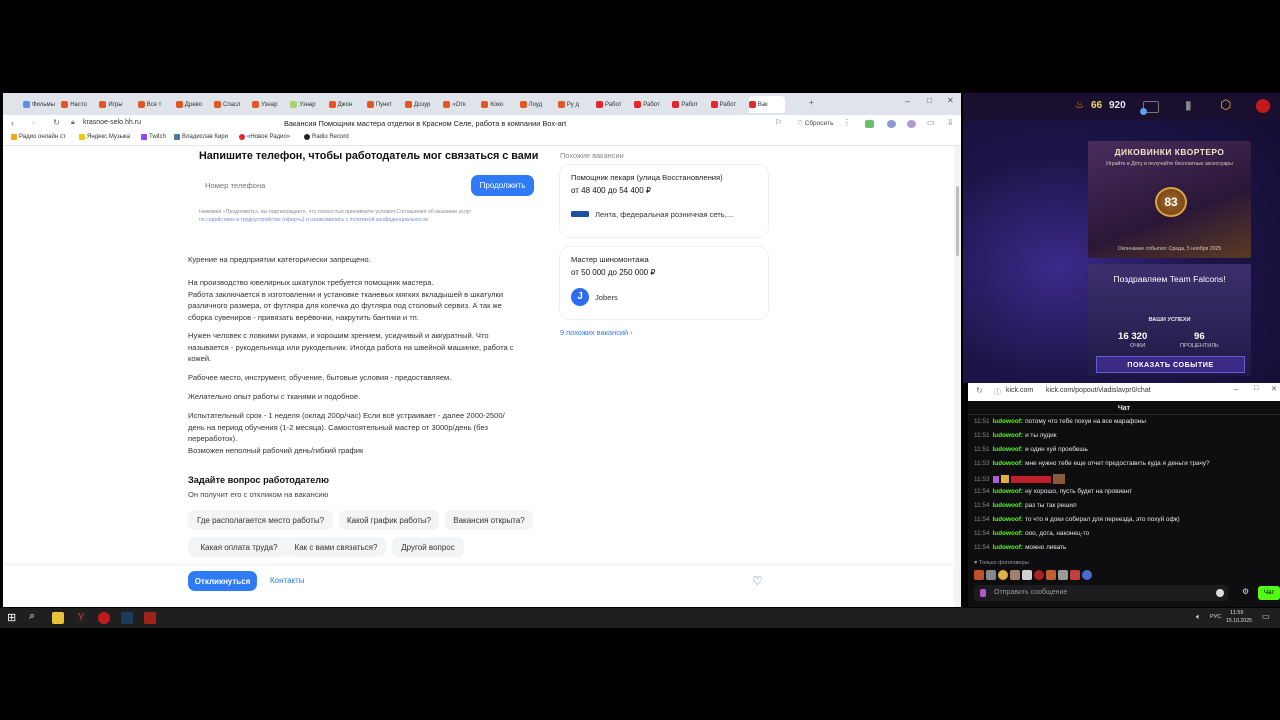 This screenshot has width=1280, height=720. I want to click on notifications-icon: ▭, so click(1266, 616).